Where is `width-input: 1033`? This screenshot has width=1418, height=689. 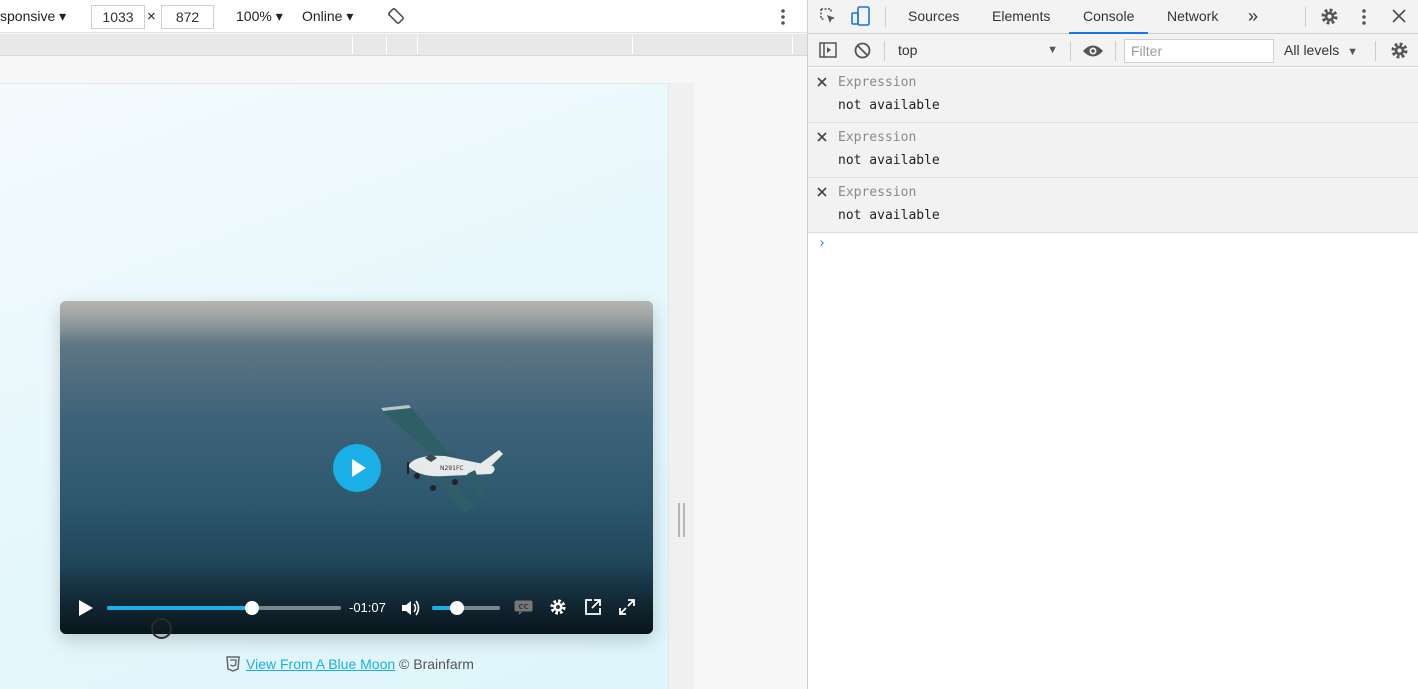 width-input: 1033 is located at coordinates (118, 17).